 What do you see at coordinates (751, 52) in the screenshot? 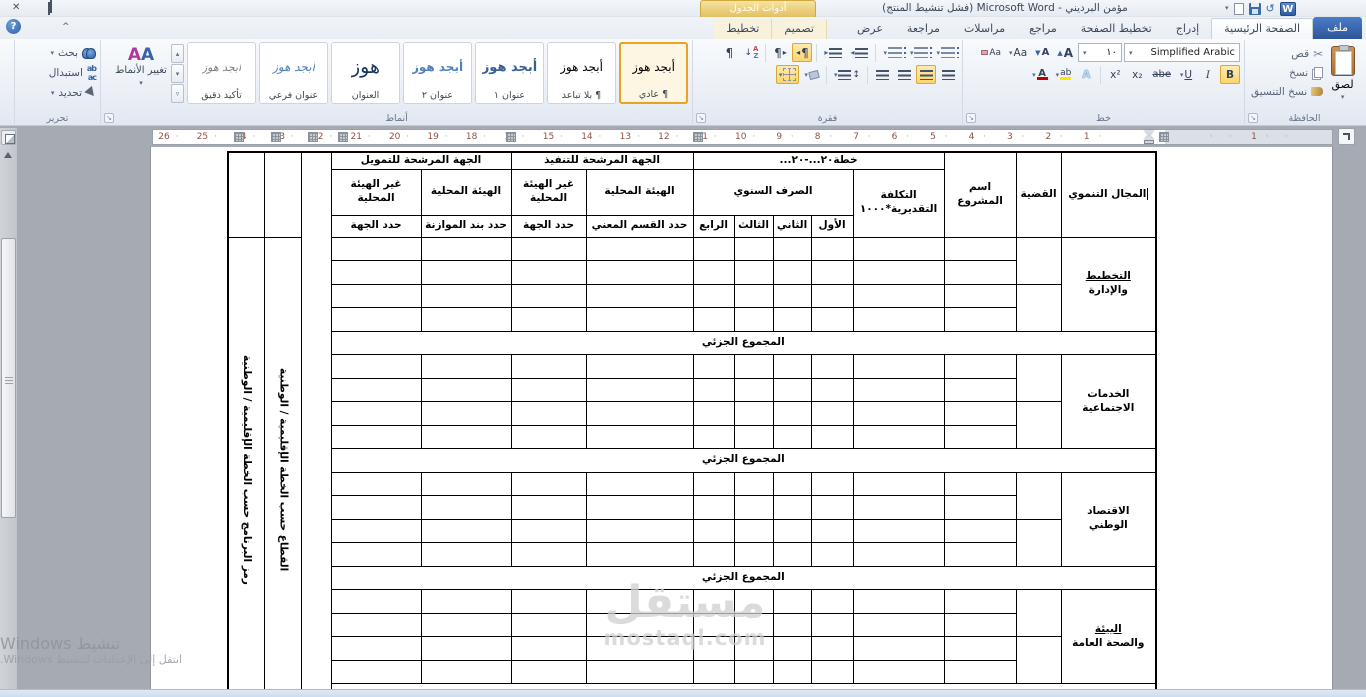
I see `sort-button: A Z ↓` at bounding box center [751, 52].